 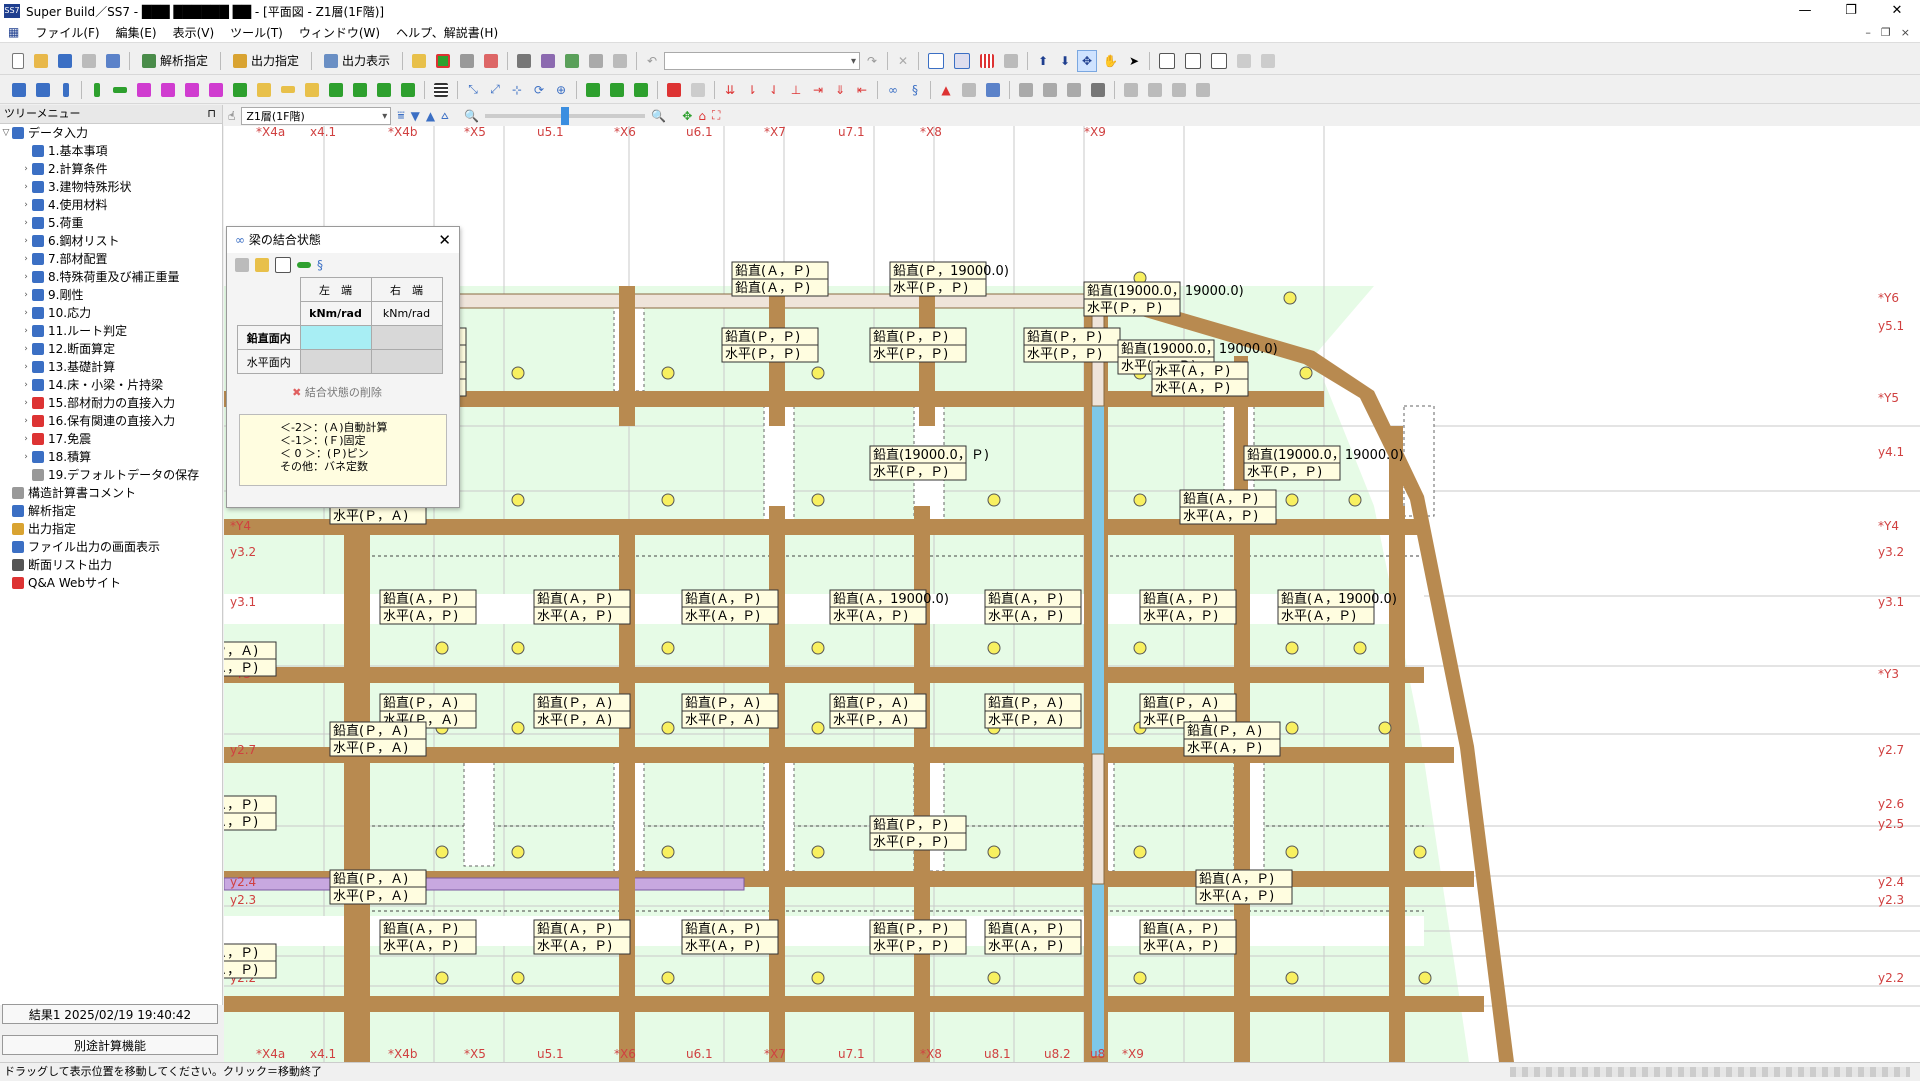 I want to click on home-view-icon: ⌂, so click(x=702, y=116).